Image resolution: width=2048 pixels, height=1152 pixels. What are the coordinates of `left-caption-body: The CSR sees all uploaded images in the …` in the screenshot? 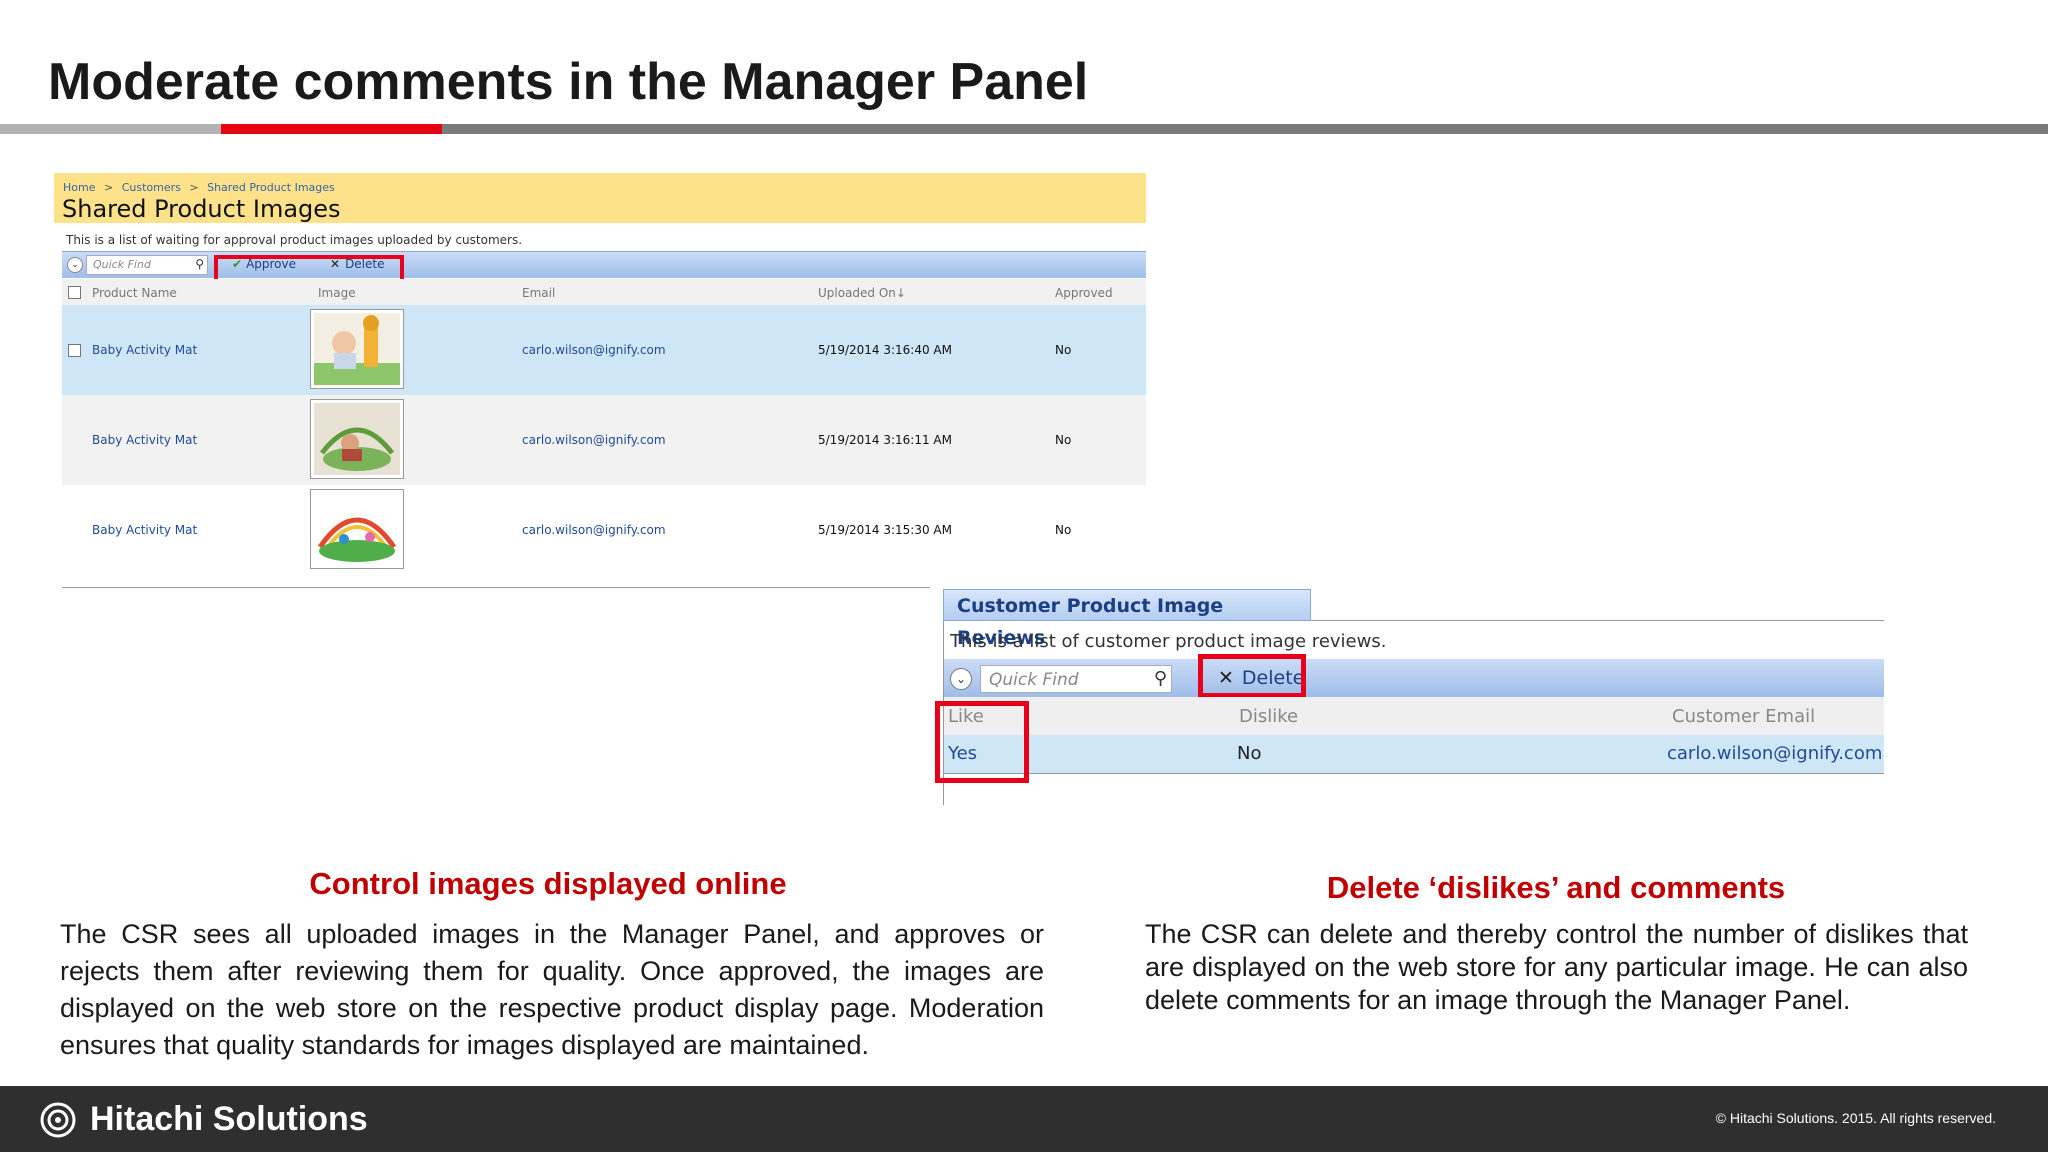 It's located at (552, 989).